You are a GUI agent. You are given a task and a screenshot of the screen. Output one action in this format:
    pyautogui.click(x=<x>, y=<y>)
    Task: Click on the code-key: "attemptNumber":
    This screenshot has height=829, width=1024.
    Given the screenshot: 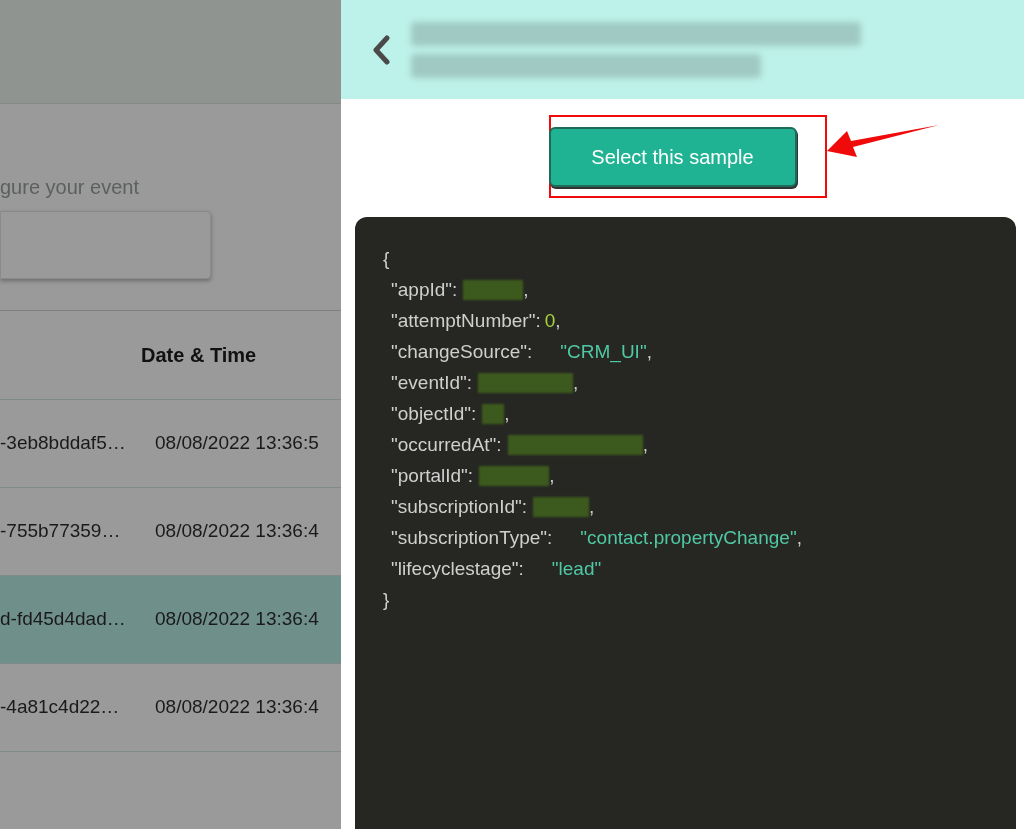 What is the action you would take?
    pyautogui.click(x=466, y=320)
    